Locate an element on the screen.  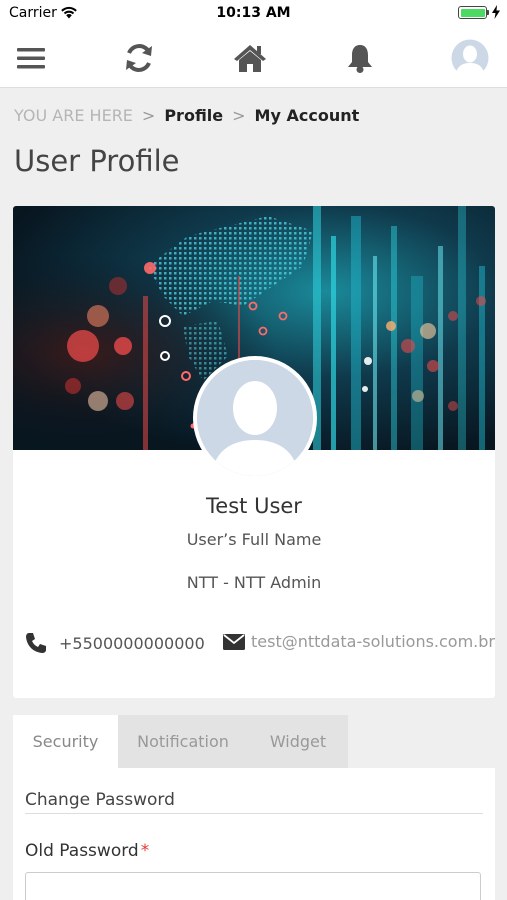
breadcrumb-prefix: YOU ARE HERE is located at coordinates (73, 115).